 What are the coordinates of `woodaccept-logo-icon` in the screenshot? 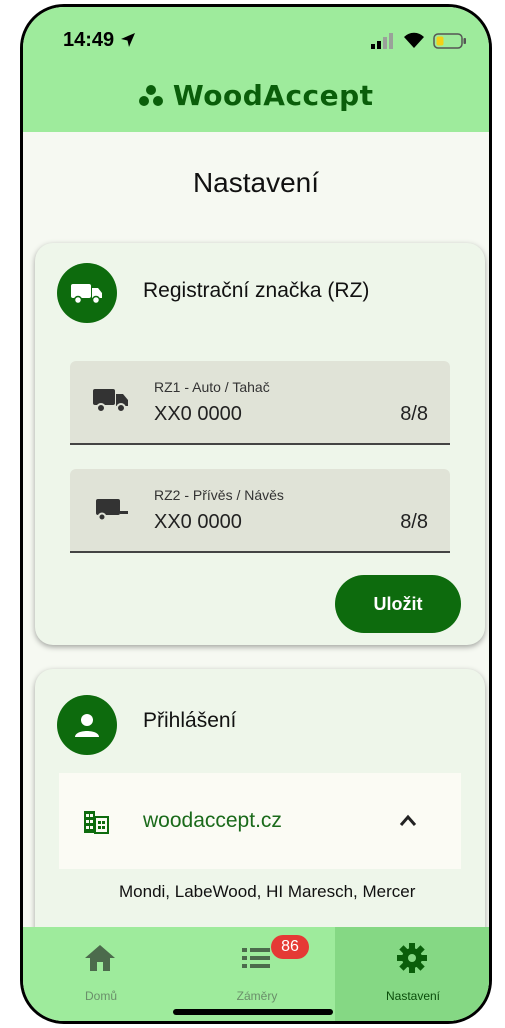 It's located at (151, 95).